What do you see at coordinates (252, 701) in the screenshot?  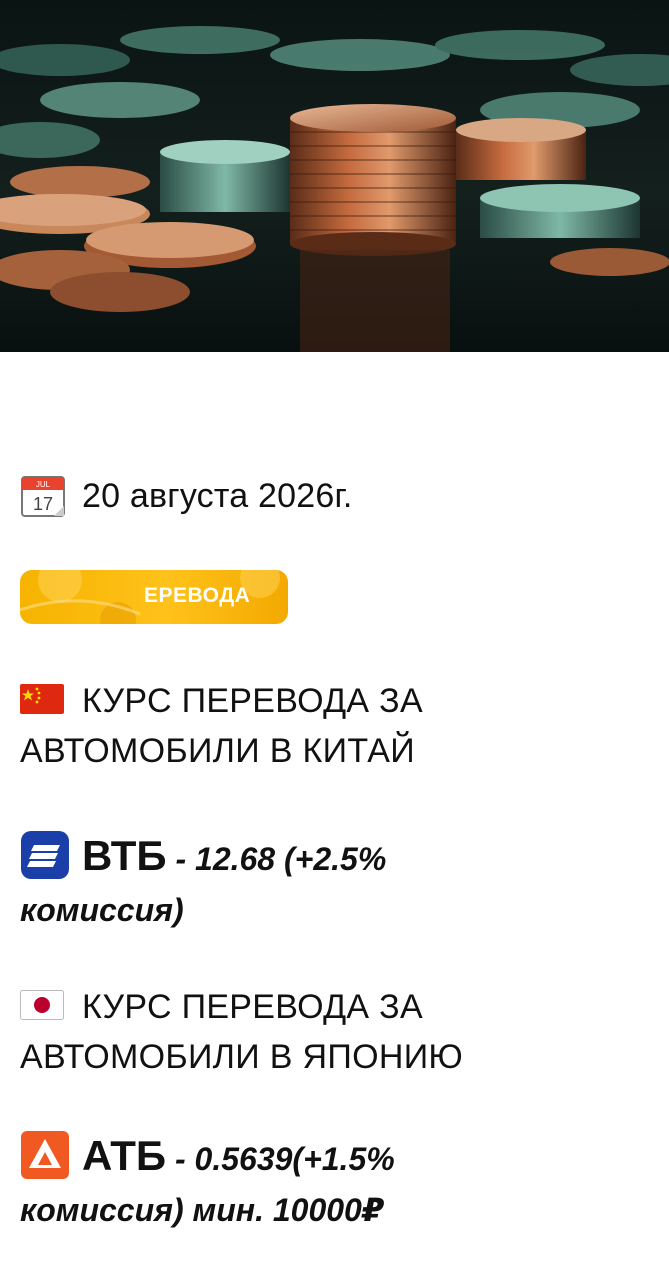 I see `china-heading-line1: КУРС ПЕРЕВОДА ЗА` at bounding box center [252, 701].